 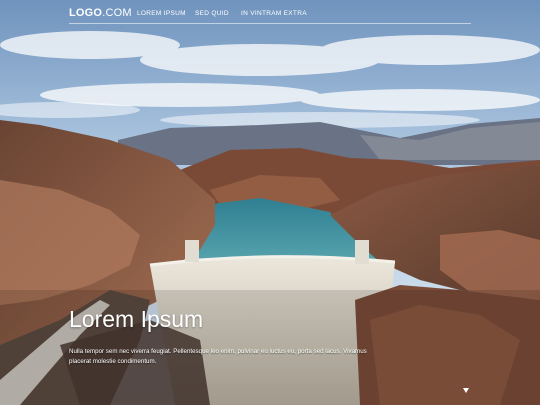 I want to click on logo-bold-text: LOGO, so click(x=86, y=13).